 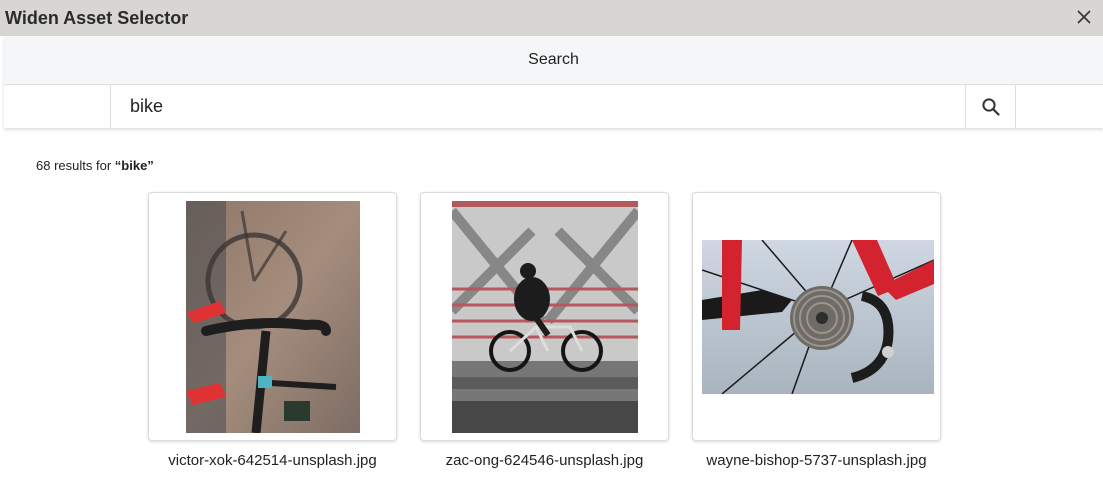 I want to click on close-icon, so click(x=1084, y=17).